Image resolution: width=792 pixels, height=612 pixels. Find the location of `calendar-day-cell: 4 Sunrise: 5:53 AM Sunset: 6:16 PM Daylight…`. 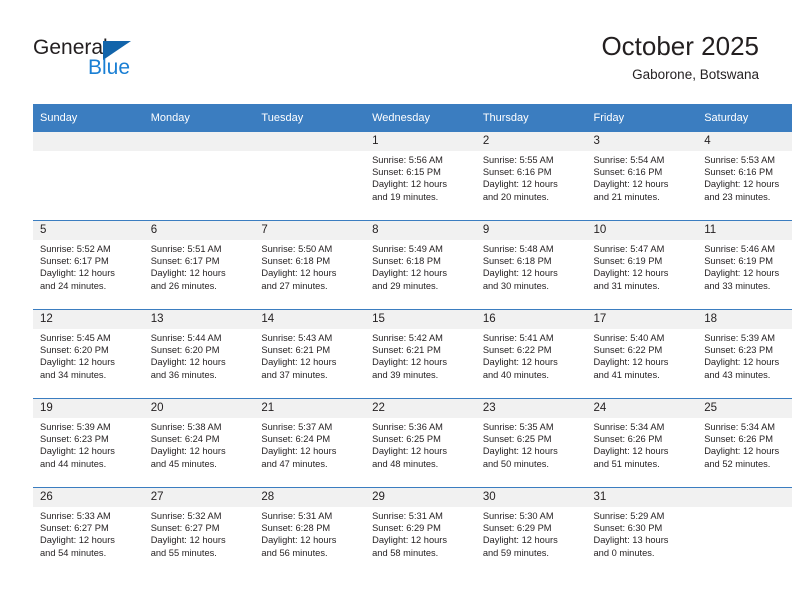

calendar-day-cell: 4 Sunrise: 5:53 AM Sunset: 6:16 PM Daylight… is located at coordinates (744, 176).